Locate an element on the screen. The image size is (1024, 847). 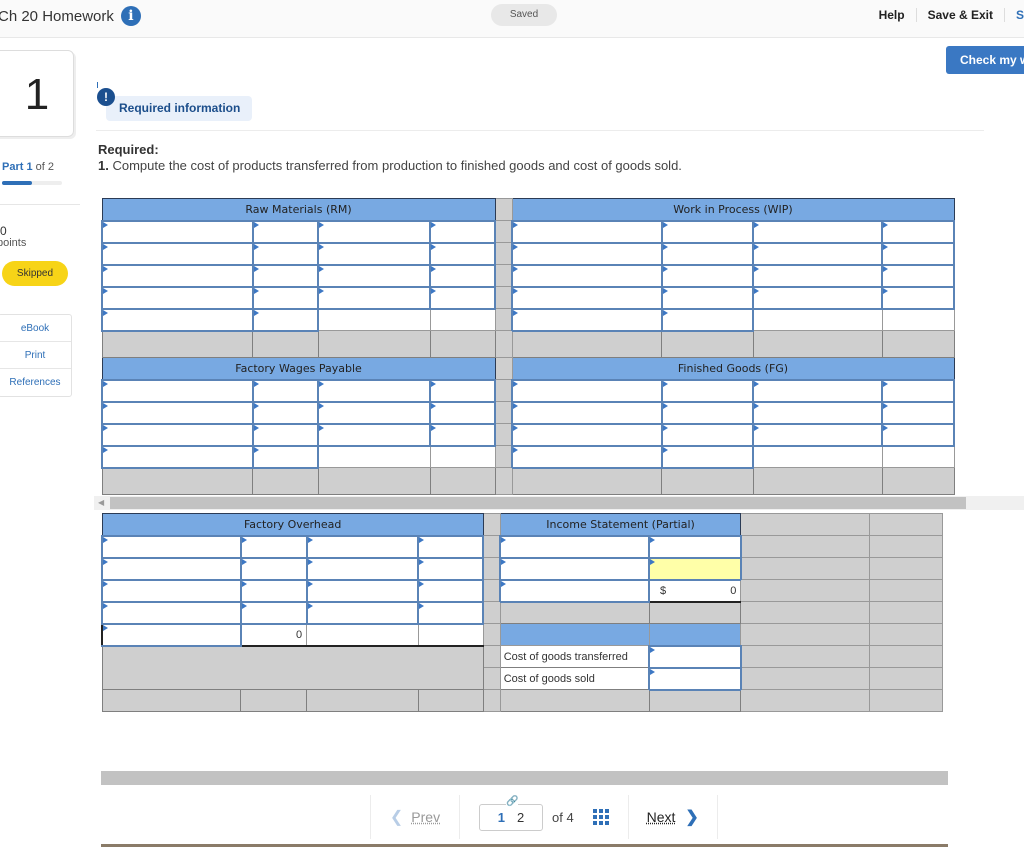
horizontal-scrollbar: ◀ is located at coordinates (559, 503).